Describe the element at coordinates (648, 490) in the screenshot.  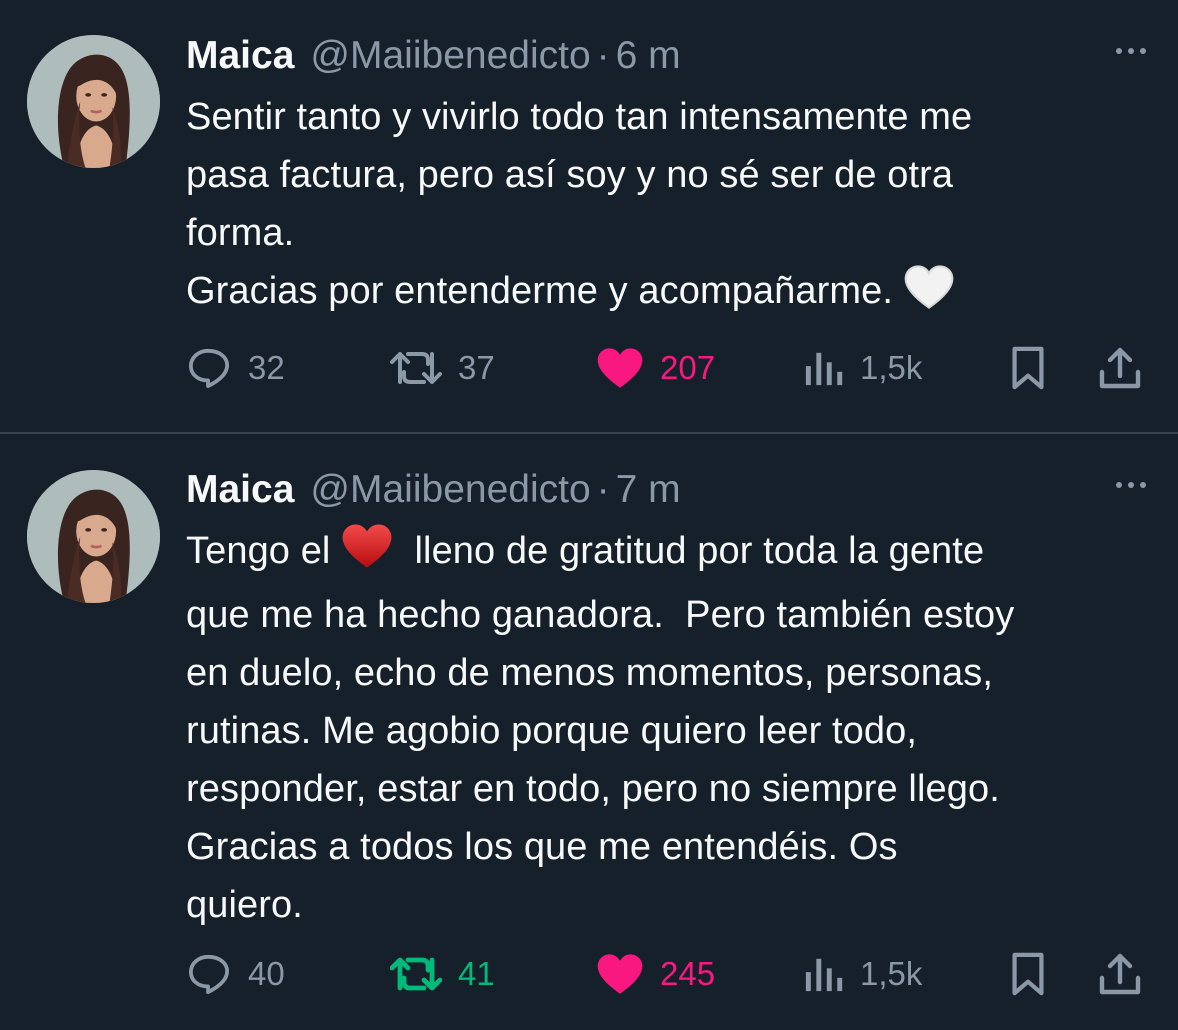
I see `timestamp: 7 m` at that location.